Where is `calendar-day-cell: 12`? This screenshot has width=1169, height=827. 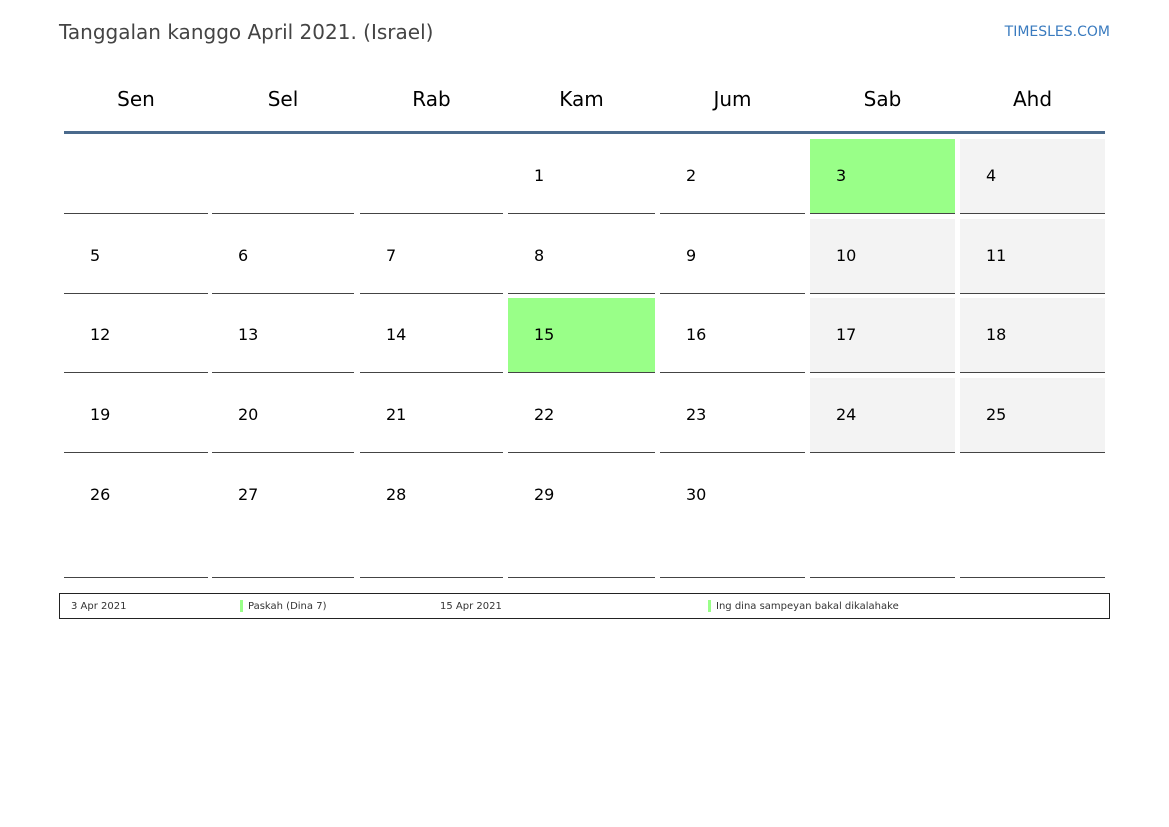 calendar-day-cell: 12 is located at coordinates (136, 335).